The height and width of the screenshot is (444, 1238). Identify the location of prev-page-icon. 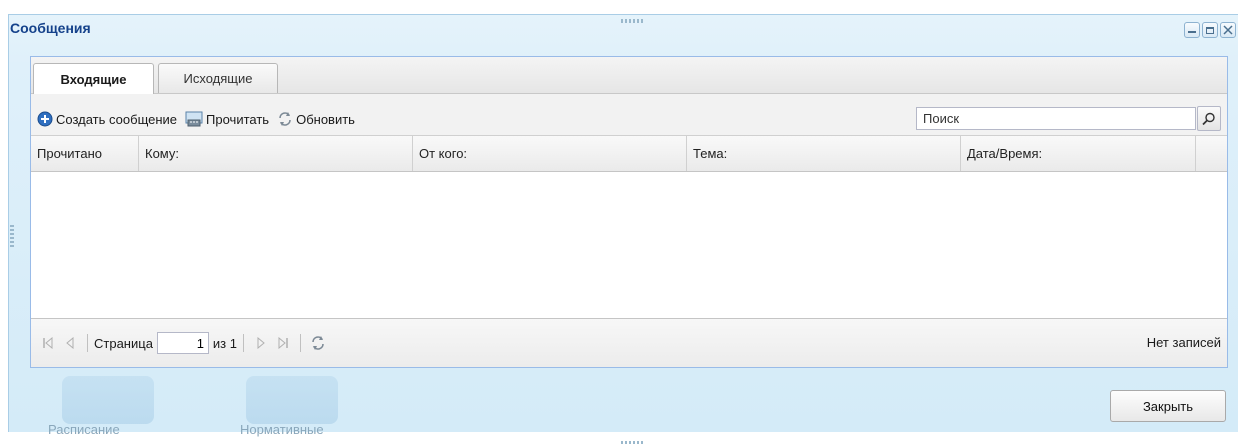
(70, 343).